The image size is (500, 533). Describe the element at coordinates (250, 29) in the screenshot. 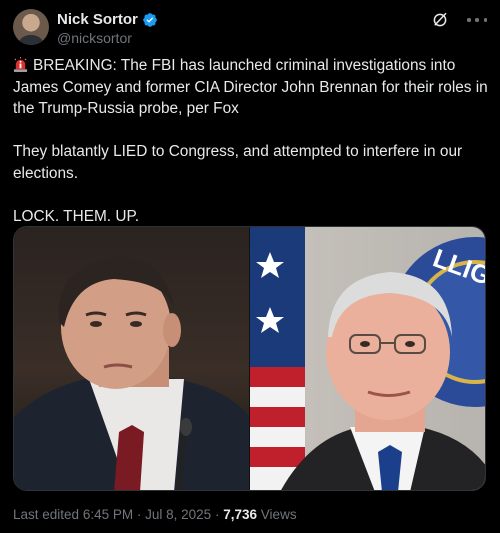

I see `post-header: Nick Sortor @nicksortor` at that location.